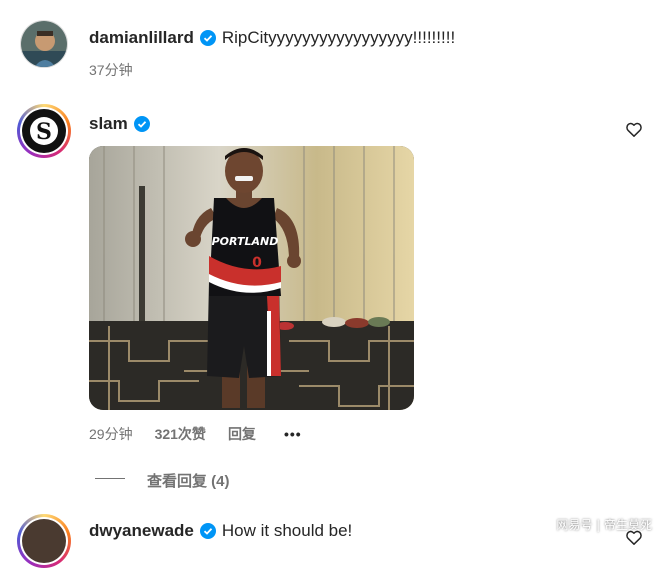 This screenshot has height=568, width=660. Describe the element at coordinates (188, 480) in the screenshot. I see `view-replies-button: 查看回复 (4)` at that location.